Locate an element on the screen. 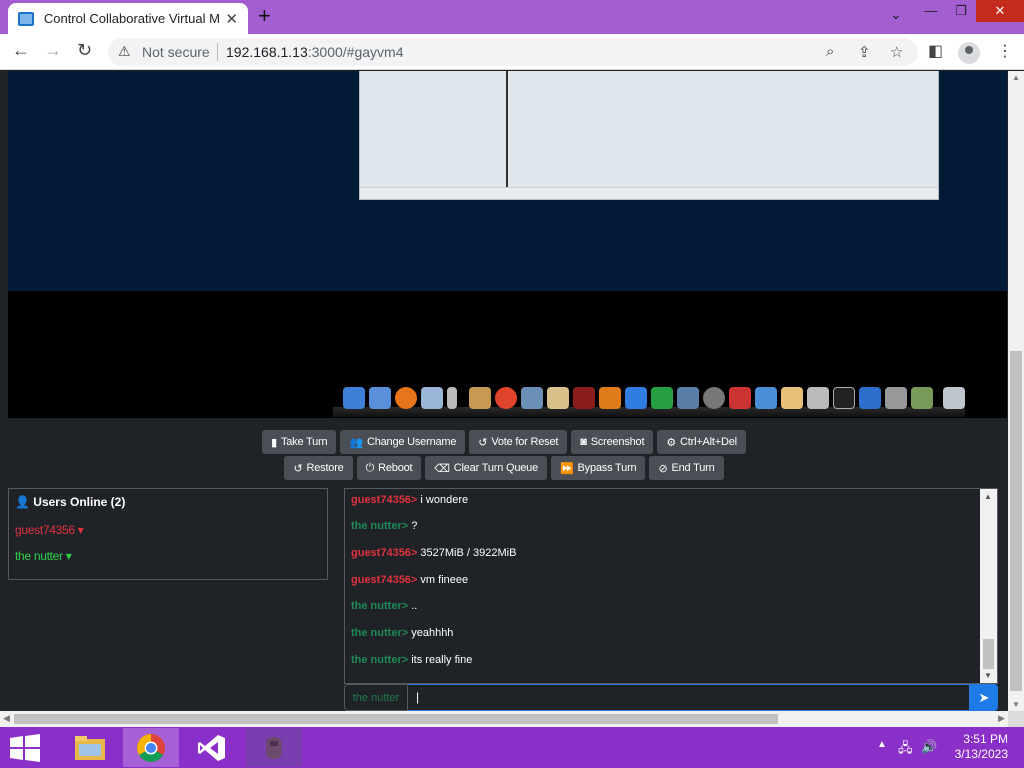  microphone-icon is located at coordinates (452, 398).